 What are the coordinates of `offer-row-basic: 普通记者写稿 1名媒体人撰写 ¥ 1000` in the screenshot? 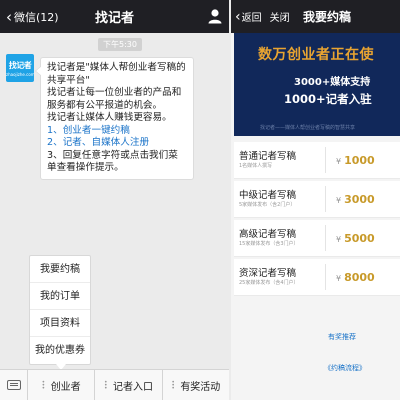 It's located at (317, 160).